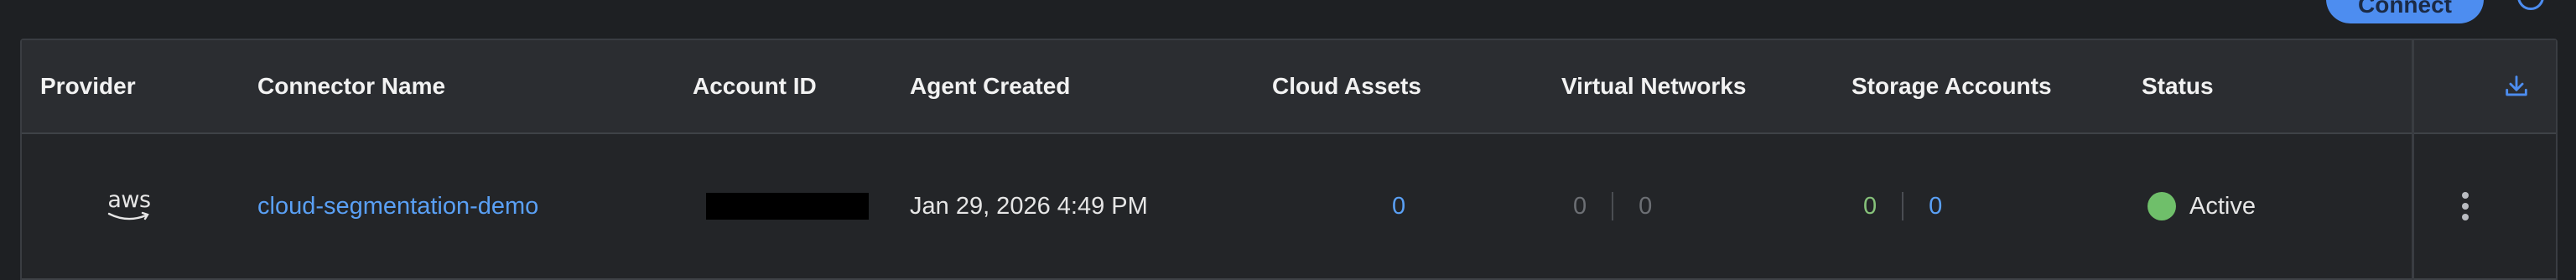  I want to click on account-id-redacted, so click(787, 206).